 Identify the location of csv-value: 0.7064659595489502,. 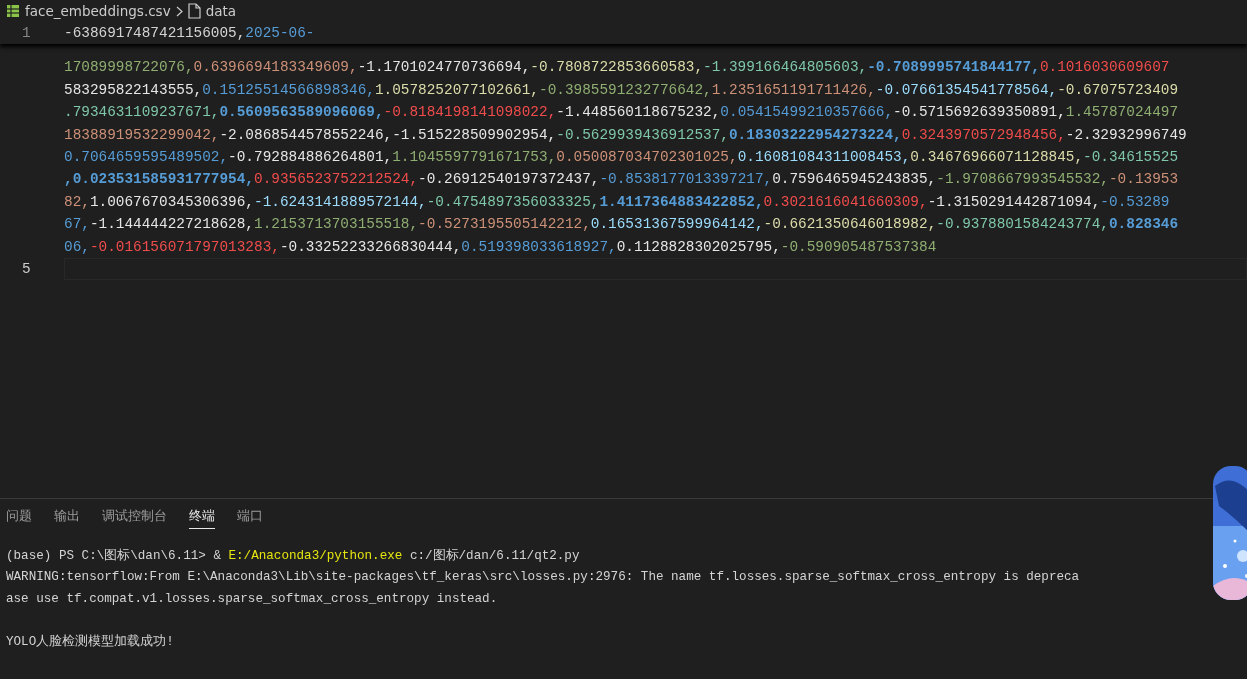
(146, 156).